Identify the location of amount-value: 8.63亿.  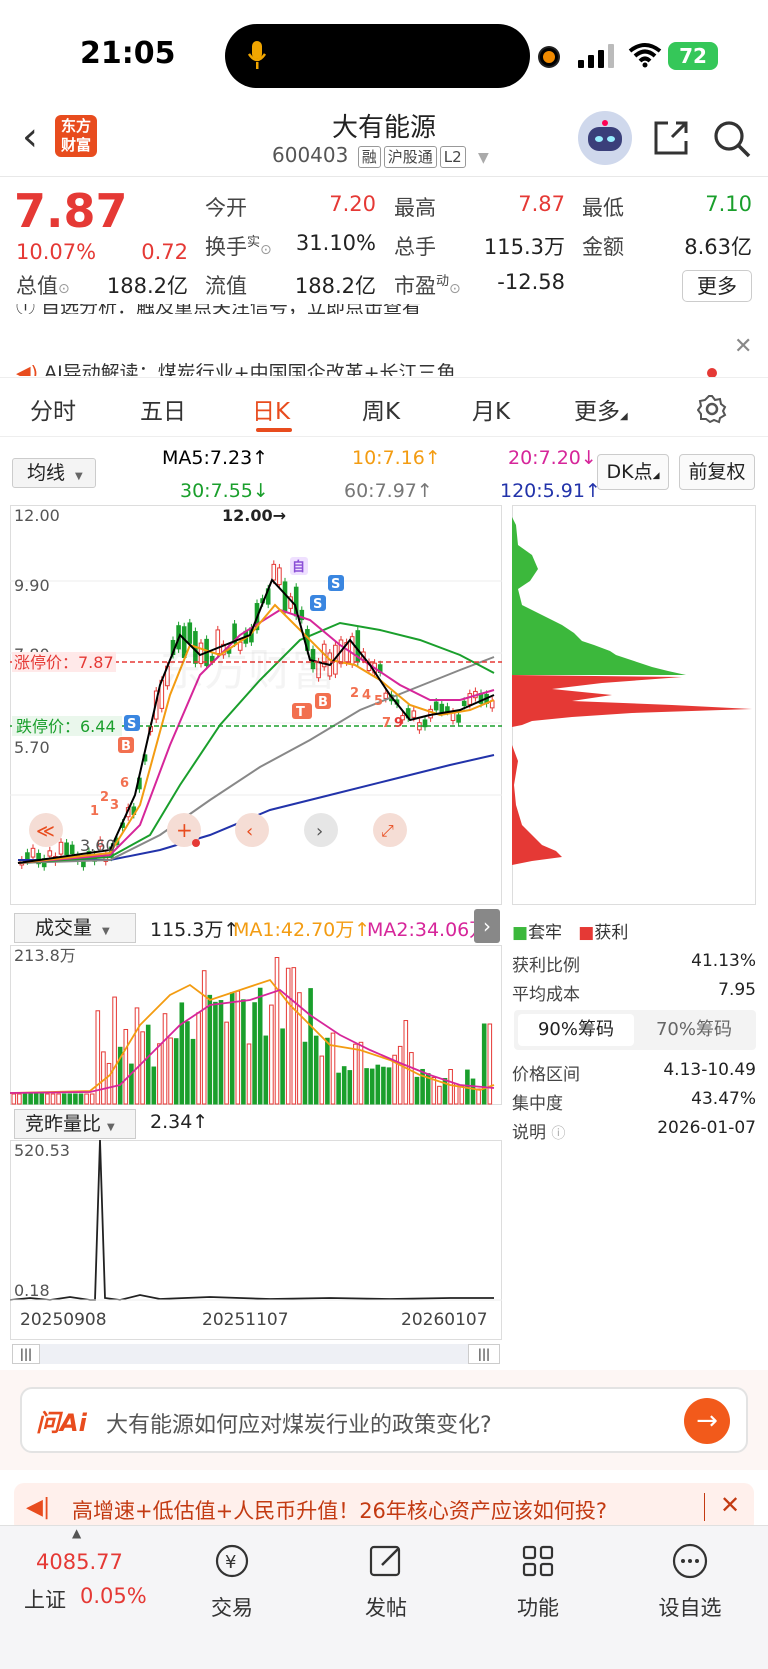
(718, 247).